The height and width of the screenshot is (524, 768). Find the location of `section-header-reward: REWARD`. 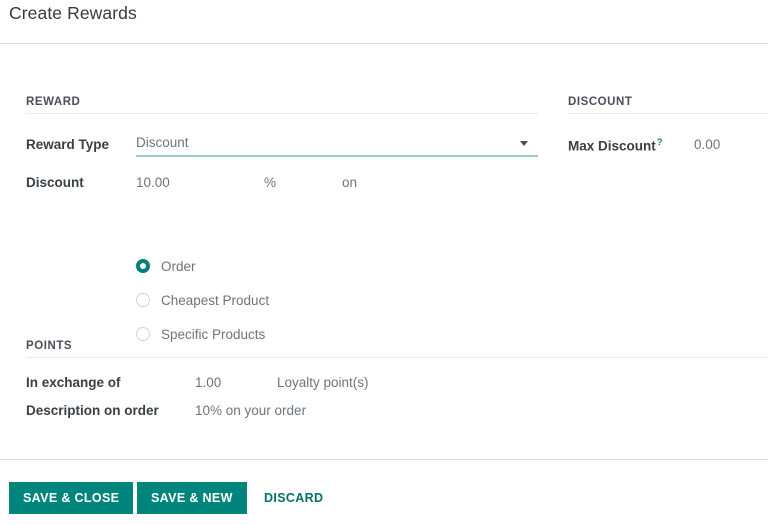

section-header-reward: REWARD is located at coordinates (282, 105).